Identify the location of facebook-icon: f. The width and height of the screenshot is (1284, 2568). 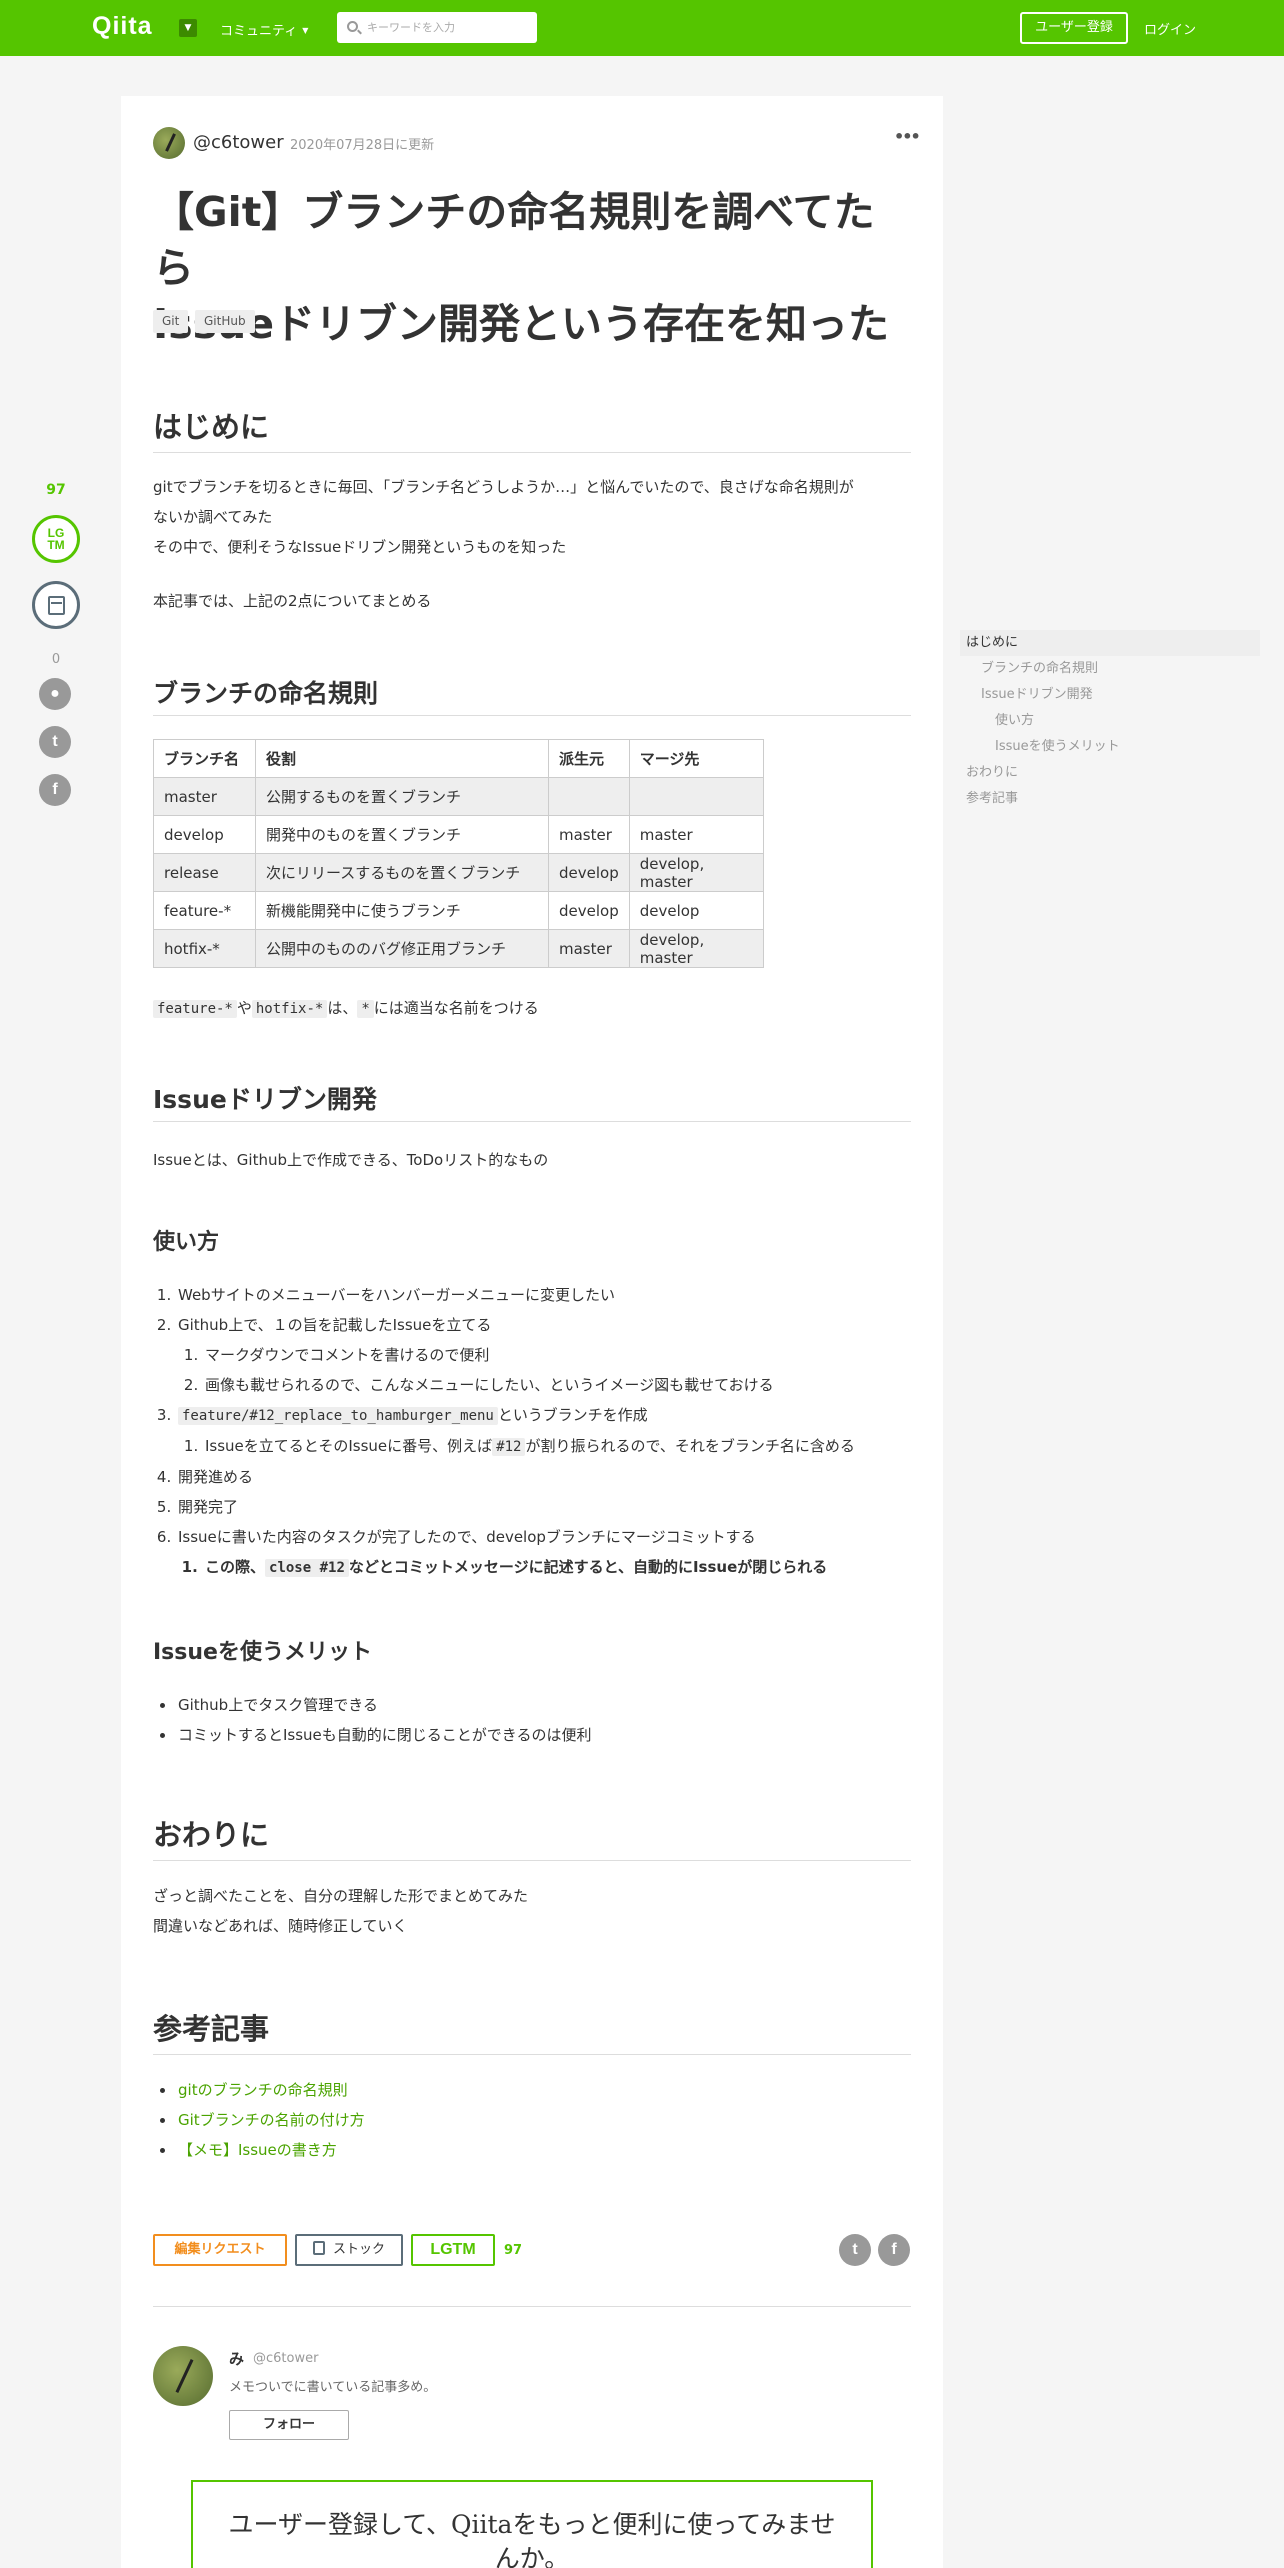
(55, 790).